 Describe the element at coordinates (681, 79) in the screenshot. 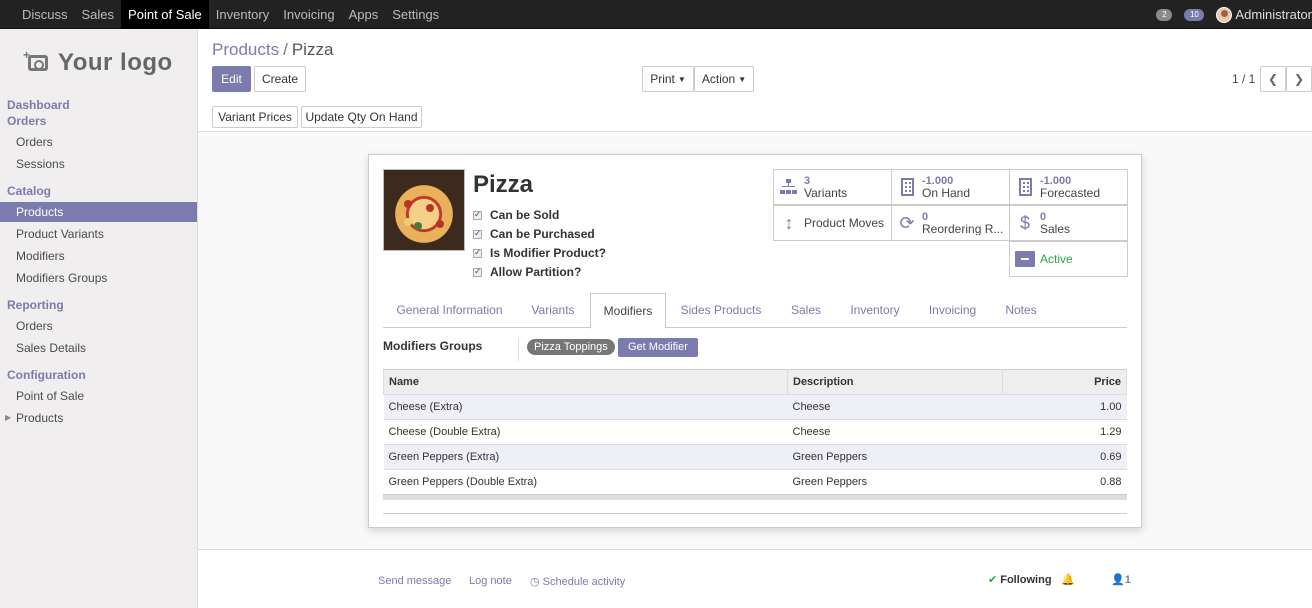

I see `caret-down-icon: ▼` at that location.